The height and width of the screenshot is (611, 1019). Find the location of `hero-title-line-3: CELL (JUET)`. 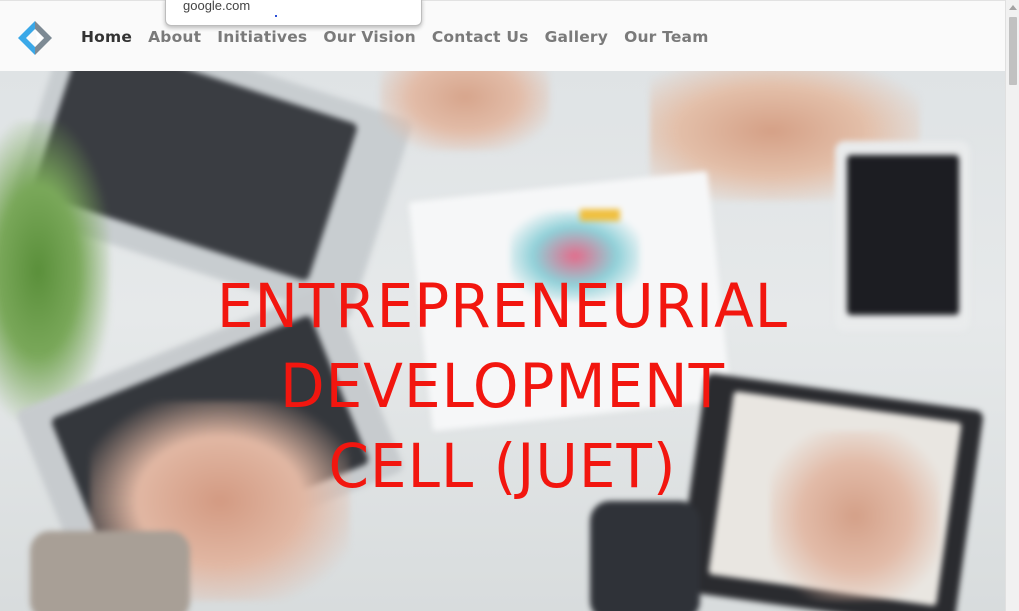

hero-title-line-3: CELL (JUET) is located at coordinates (502, 466).